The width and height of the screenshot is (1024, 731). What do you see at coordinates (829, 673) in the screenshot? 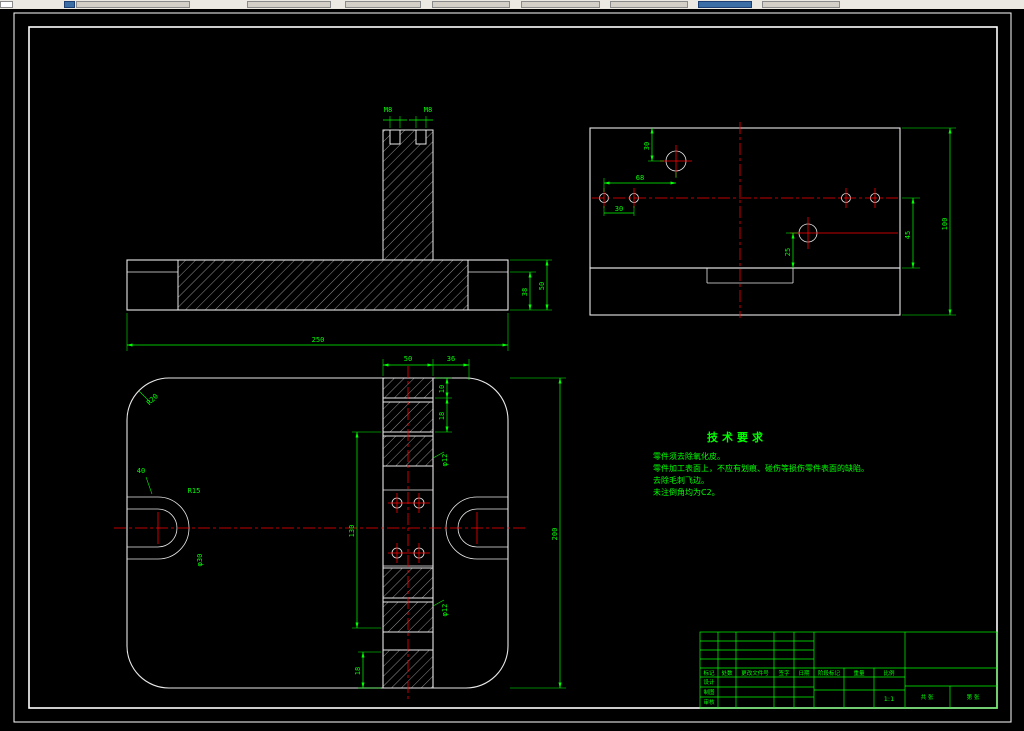
I see `title-block-label: 阶段标记` at bounding box center [829, 673].